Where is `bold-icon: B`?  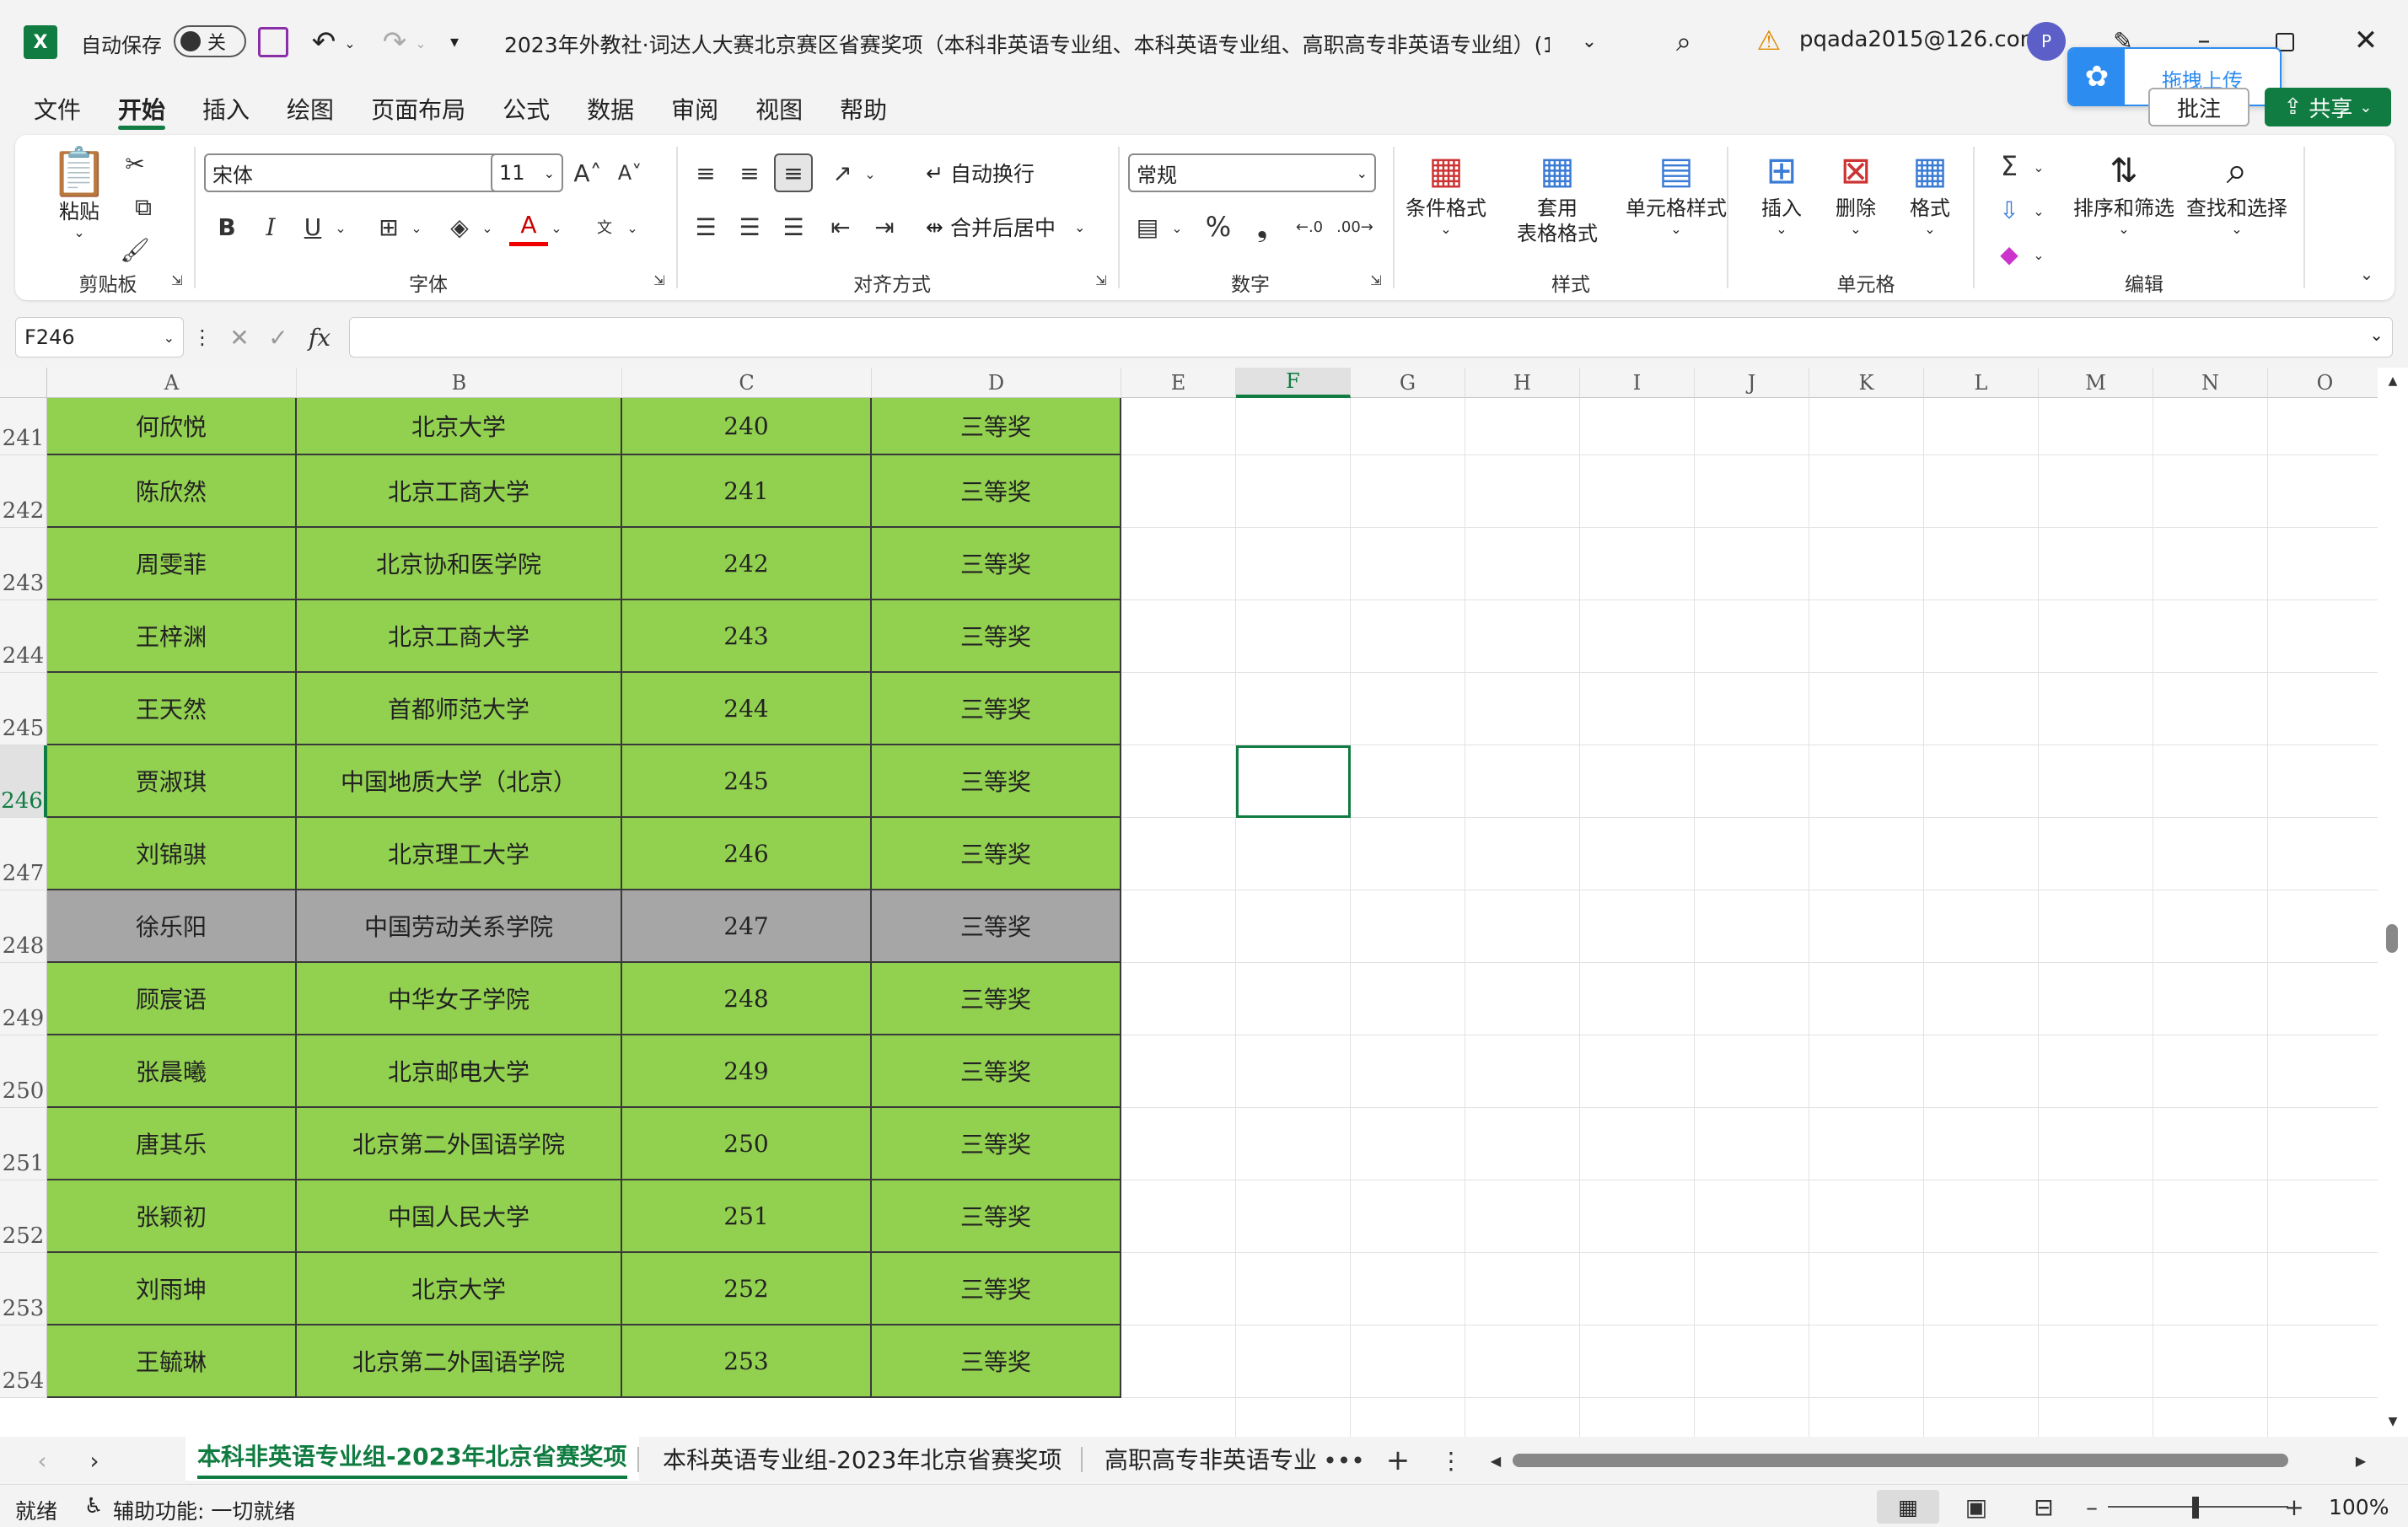
bold-icon: B is located at coordinates (227, 226).